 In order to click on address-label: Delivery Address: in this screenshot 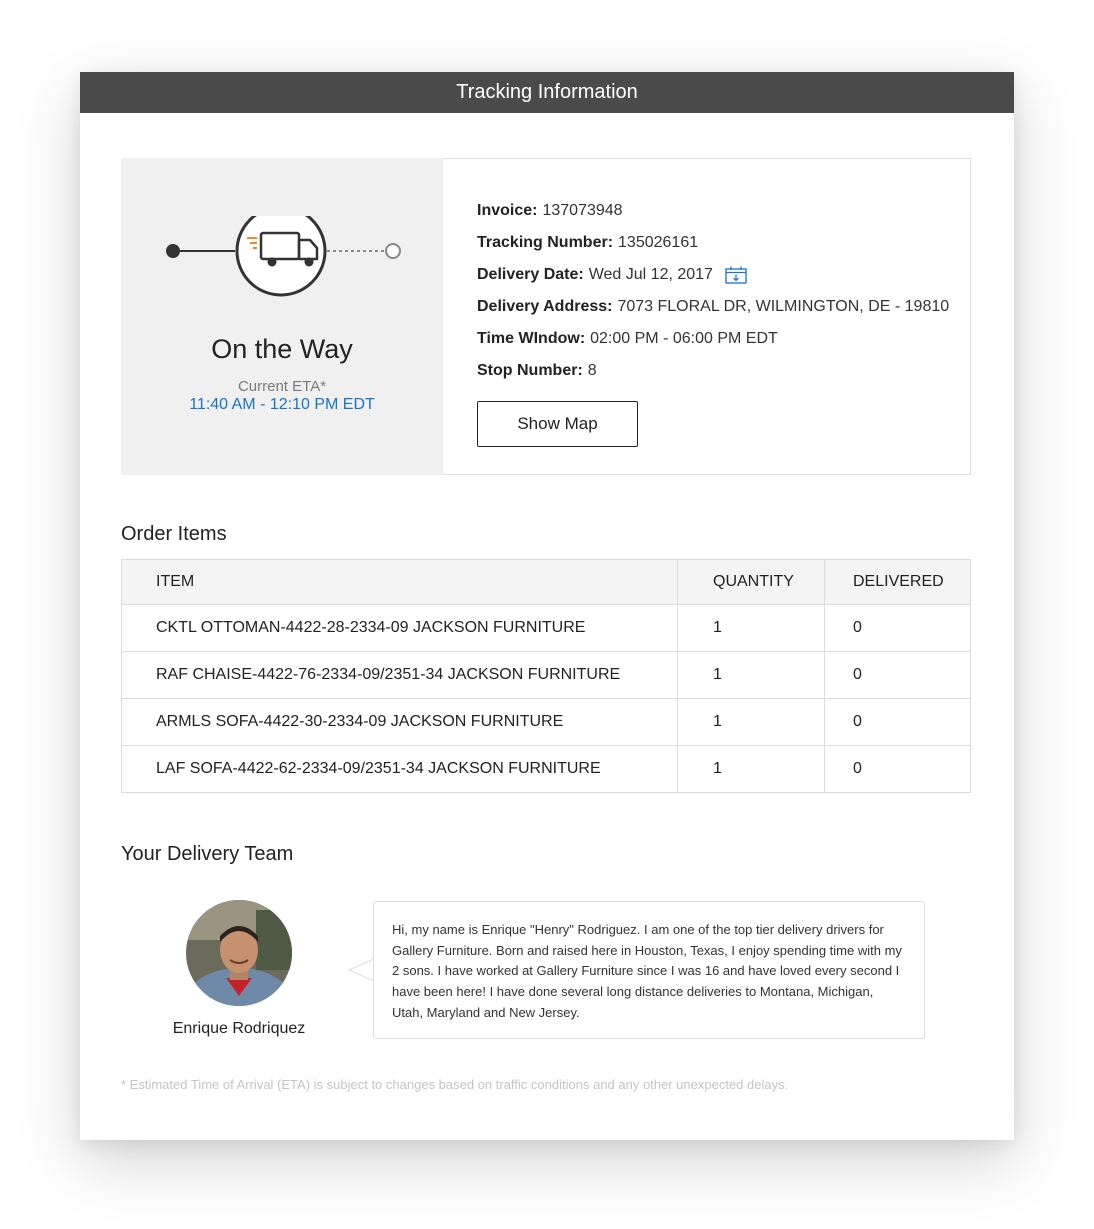, I will do `click(545, 306)`.